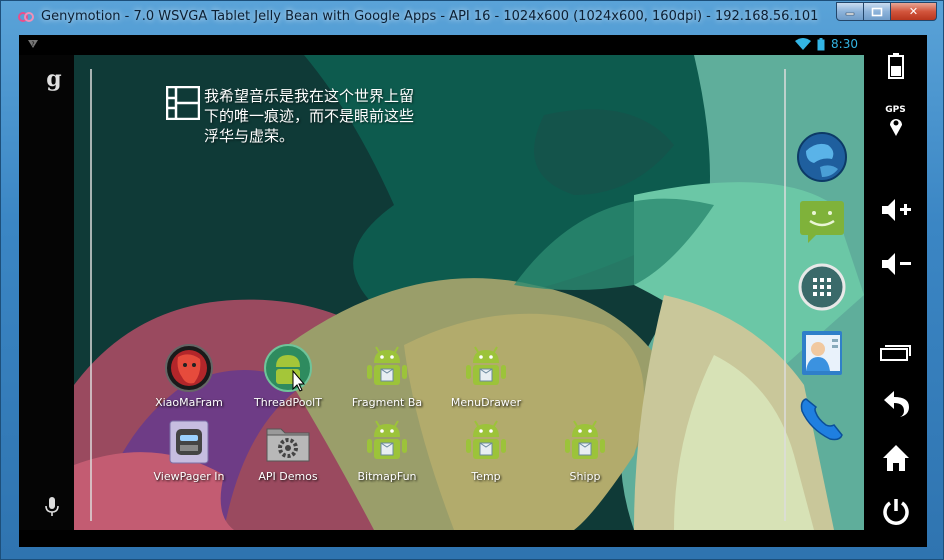  I want to click on wifi-icon, so click(803, 44).